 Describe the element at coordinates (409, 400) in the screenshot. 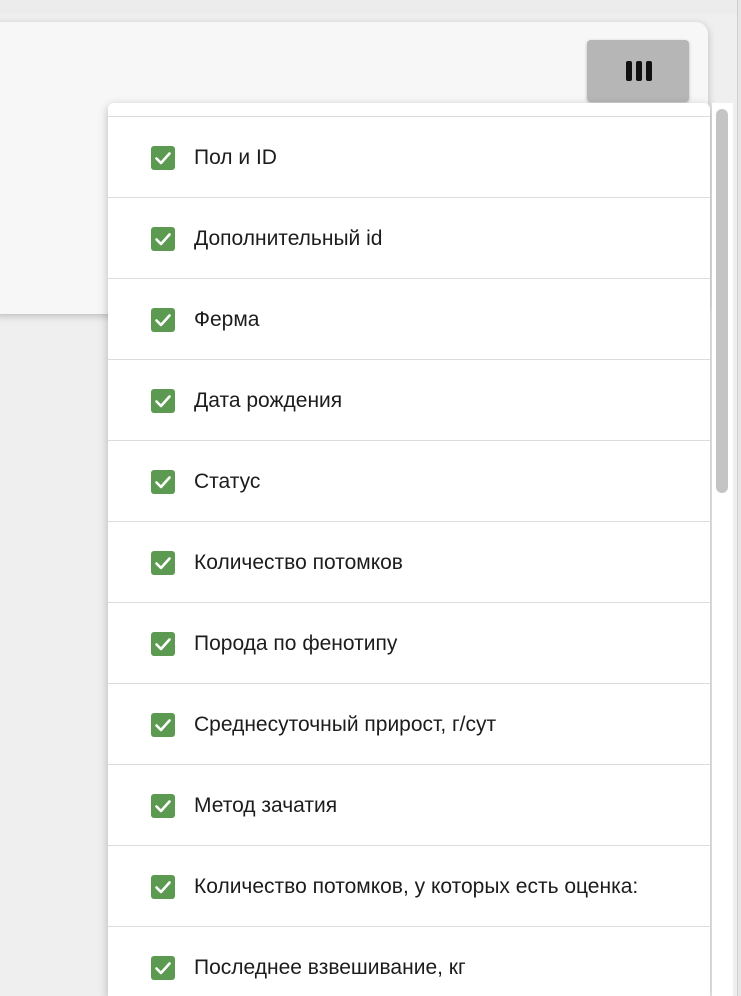

I see `column-option: Дата рождения` at that location.